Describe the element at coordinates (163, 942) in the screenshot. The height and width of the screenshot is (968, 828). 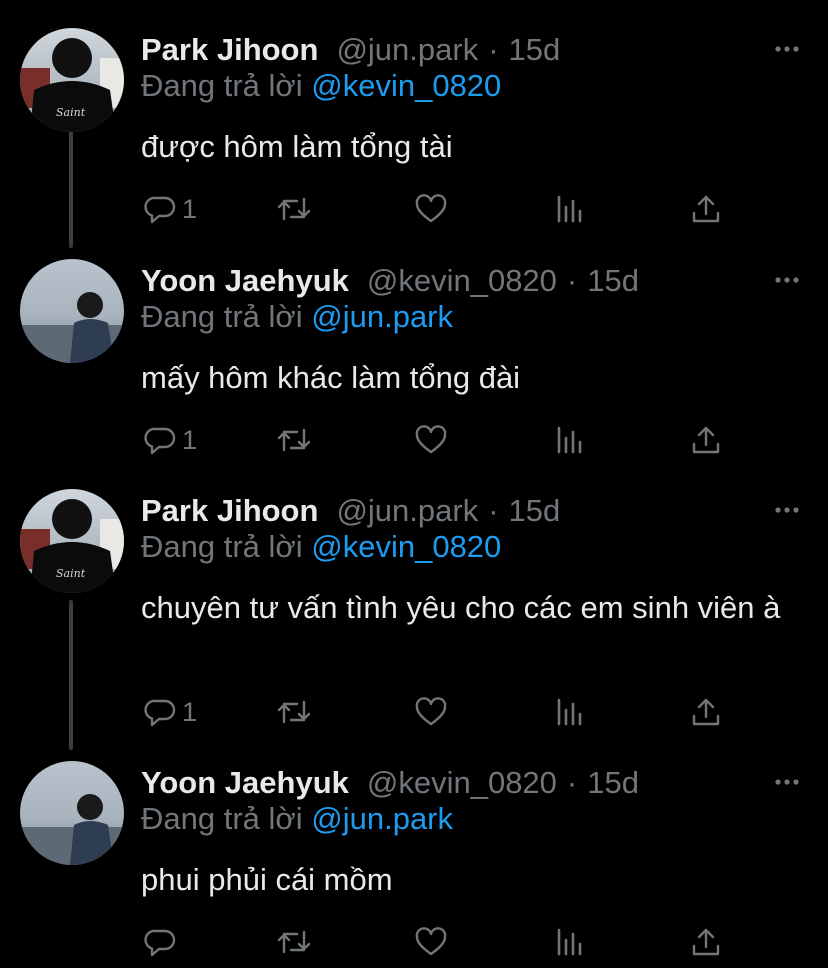
I see `reply-button` at that location.